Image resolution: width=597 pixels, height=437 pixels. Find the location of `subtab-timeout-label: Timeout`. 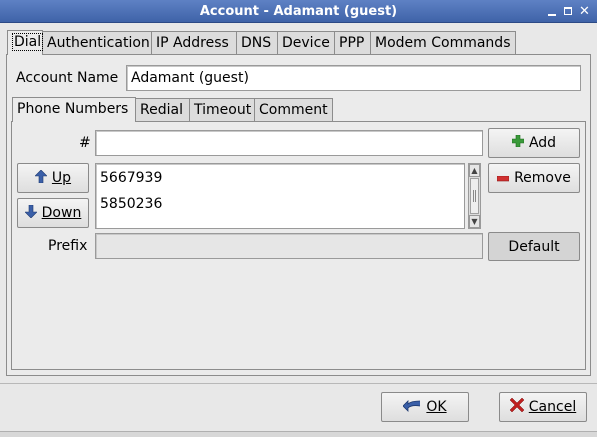

subtab-timeout-label: Timeout is located at coordinates (223, 110).